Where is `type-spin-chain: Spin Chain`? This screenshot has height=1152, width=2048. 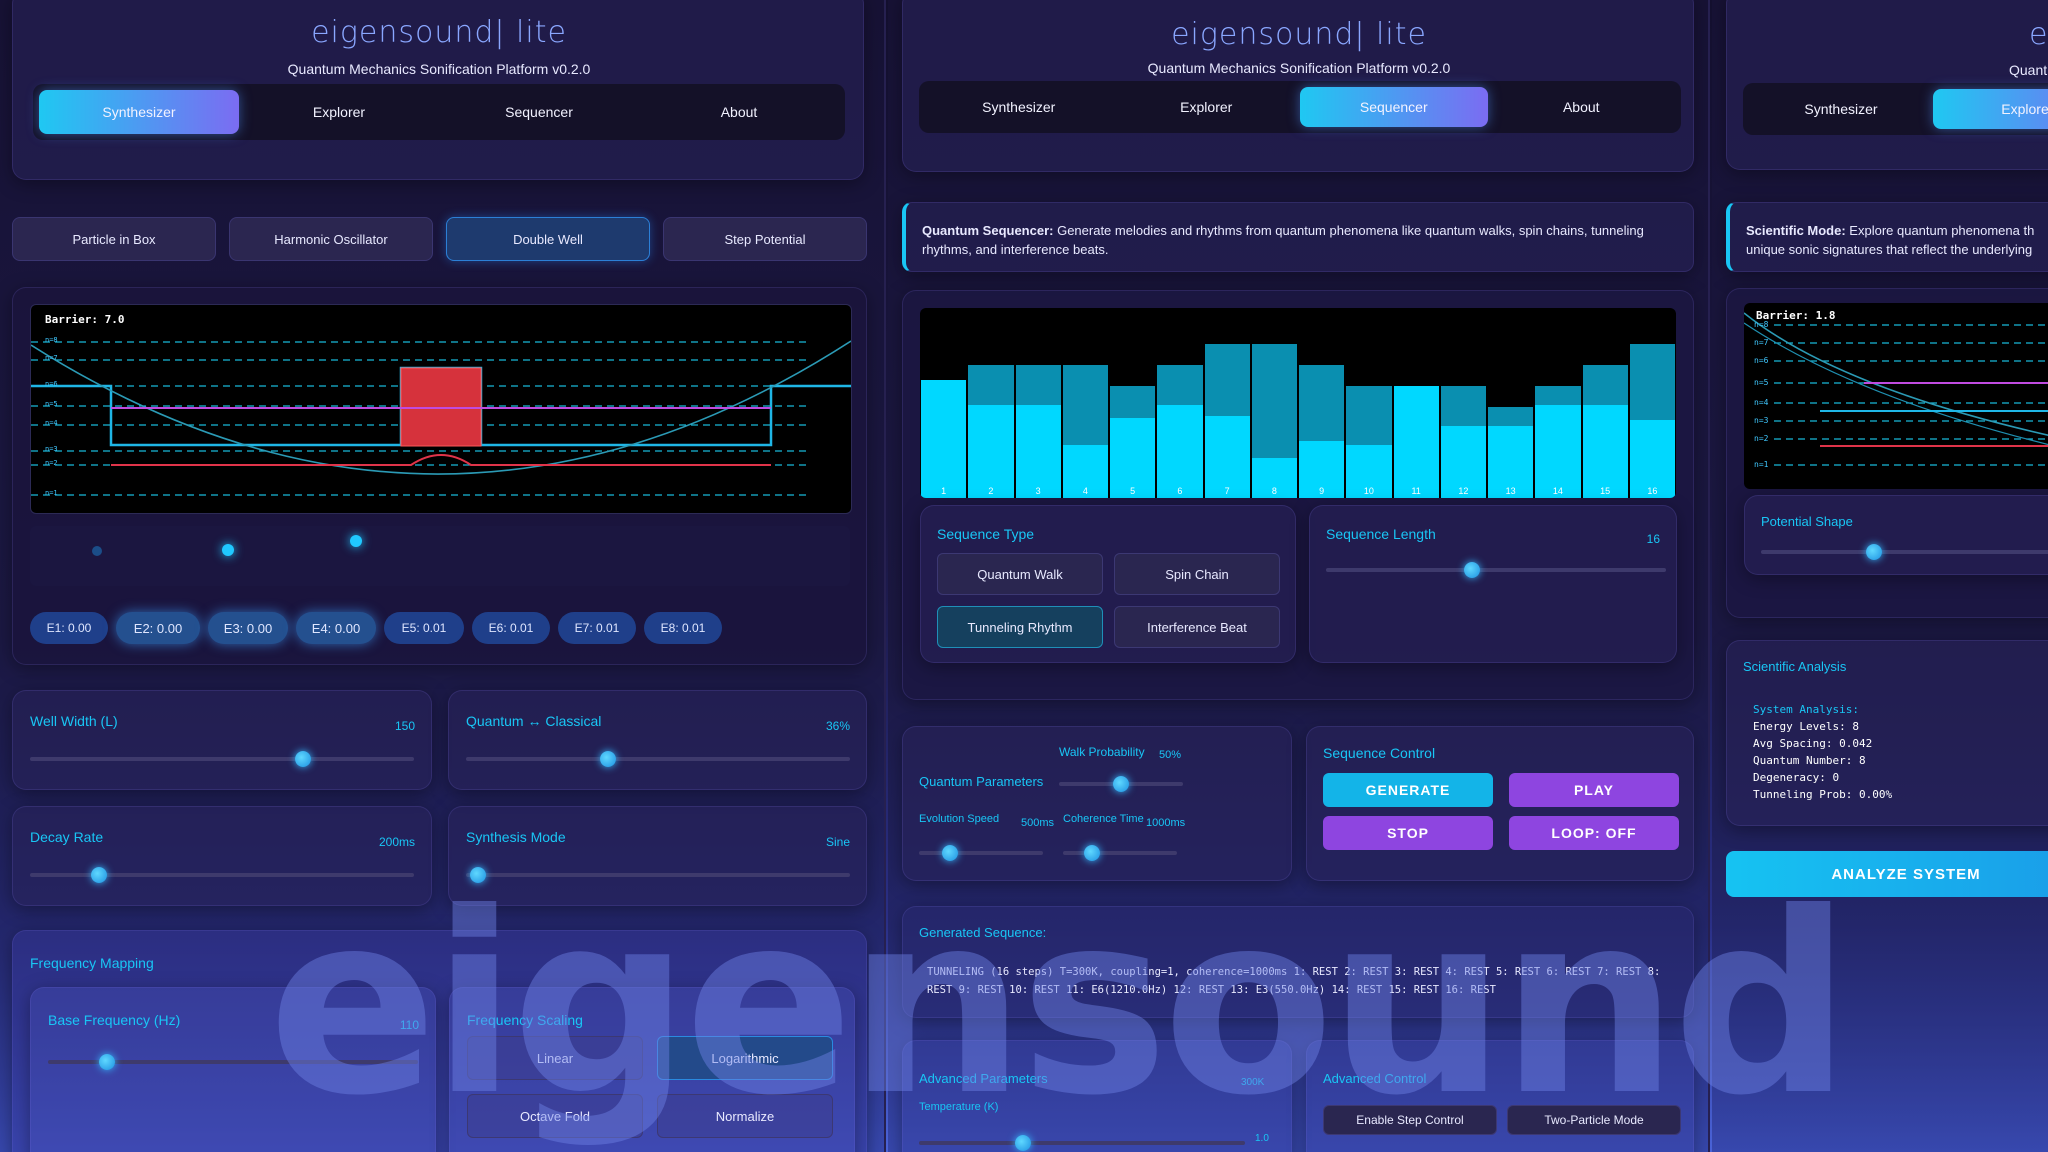
type-spin-chain: Spin Chain is located at coordinates (1197, 574).